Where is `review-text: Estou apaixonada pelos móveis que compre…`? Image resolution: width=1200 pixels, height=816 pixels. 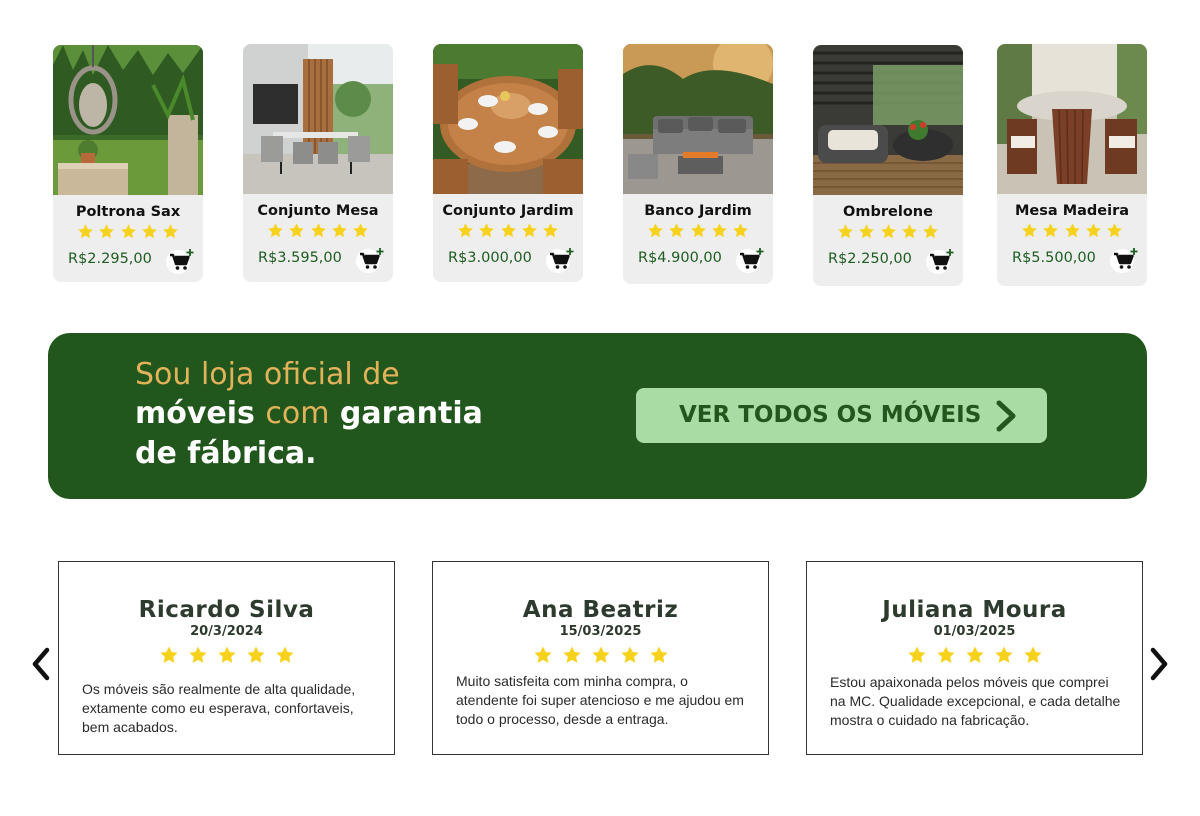 review-text: Estou apaixonada pelos móveis que compre… is located at coordinates (975, 701).